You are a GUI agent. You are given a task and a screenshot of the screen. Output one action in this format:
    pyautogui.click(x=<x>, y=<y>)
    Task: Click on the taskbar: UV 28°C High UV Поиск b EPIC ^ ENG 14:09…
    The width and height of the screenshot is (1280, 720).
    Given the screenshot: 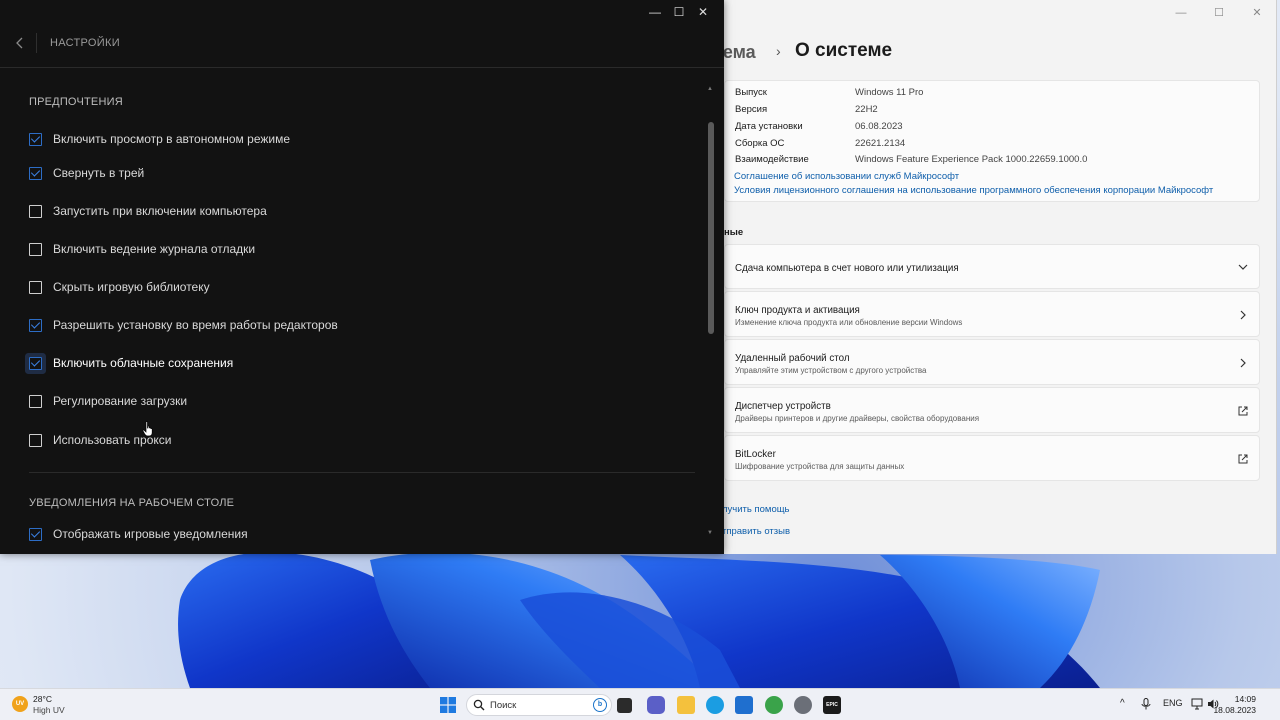 What is the action you would take?
    pyautogui.click(x=640, y=704)
    